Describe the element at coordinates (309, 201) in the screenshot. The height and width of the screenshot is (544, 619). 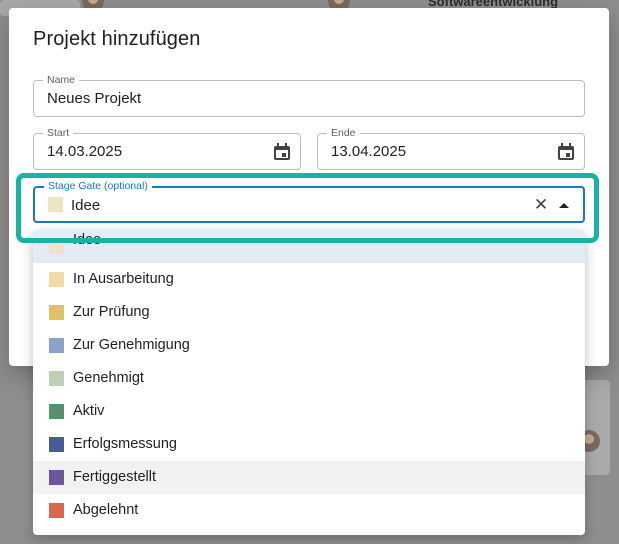
I see `stage-gate-select: Stage Gate (optional) Idee ✕` at that location.